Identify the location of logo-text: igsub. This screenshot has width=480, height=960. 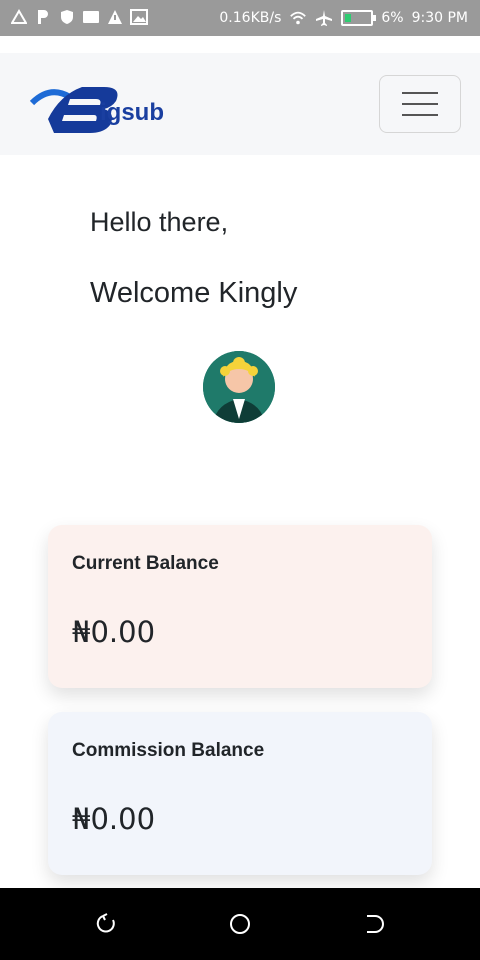
(132, 112).